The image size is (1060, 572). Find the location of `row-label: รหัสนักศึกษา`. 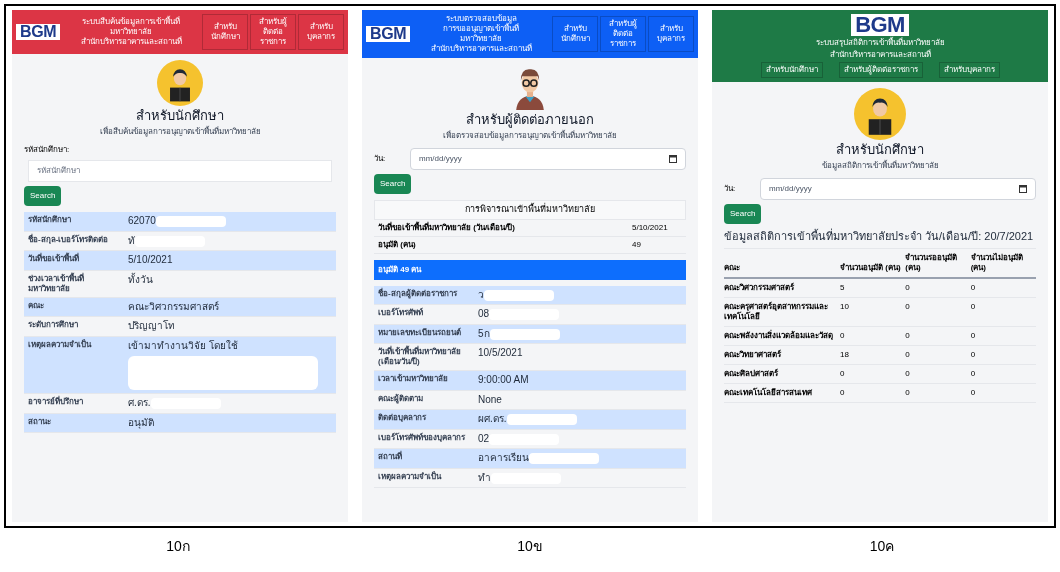

row-label: รหัสนักศึกษา is located at coordinates (50, 220).